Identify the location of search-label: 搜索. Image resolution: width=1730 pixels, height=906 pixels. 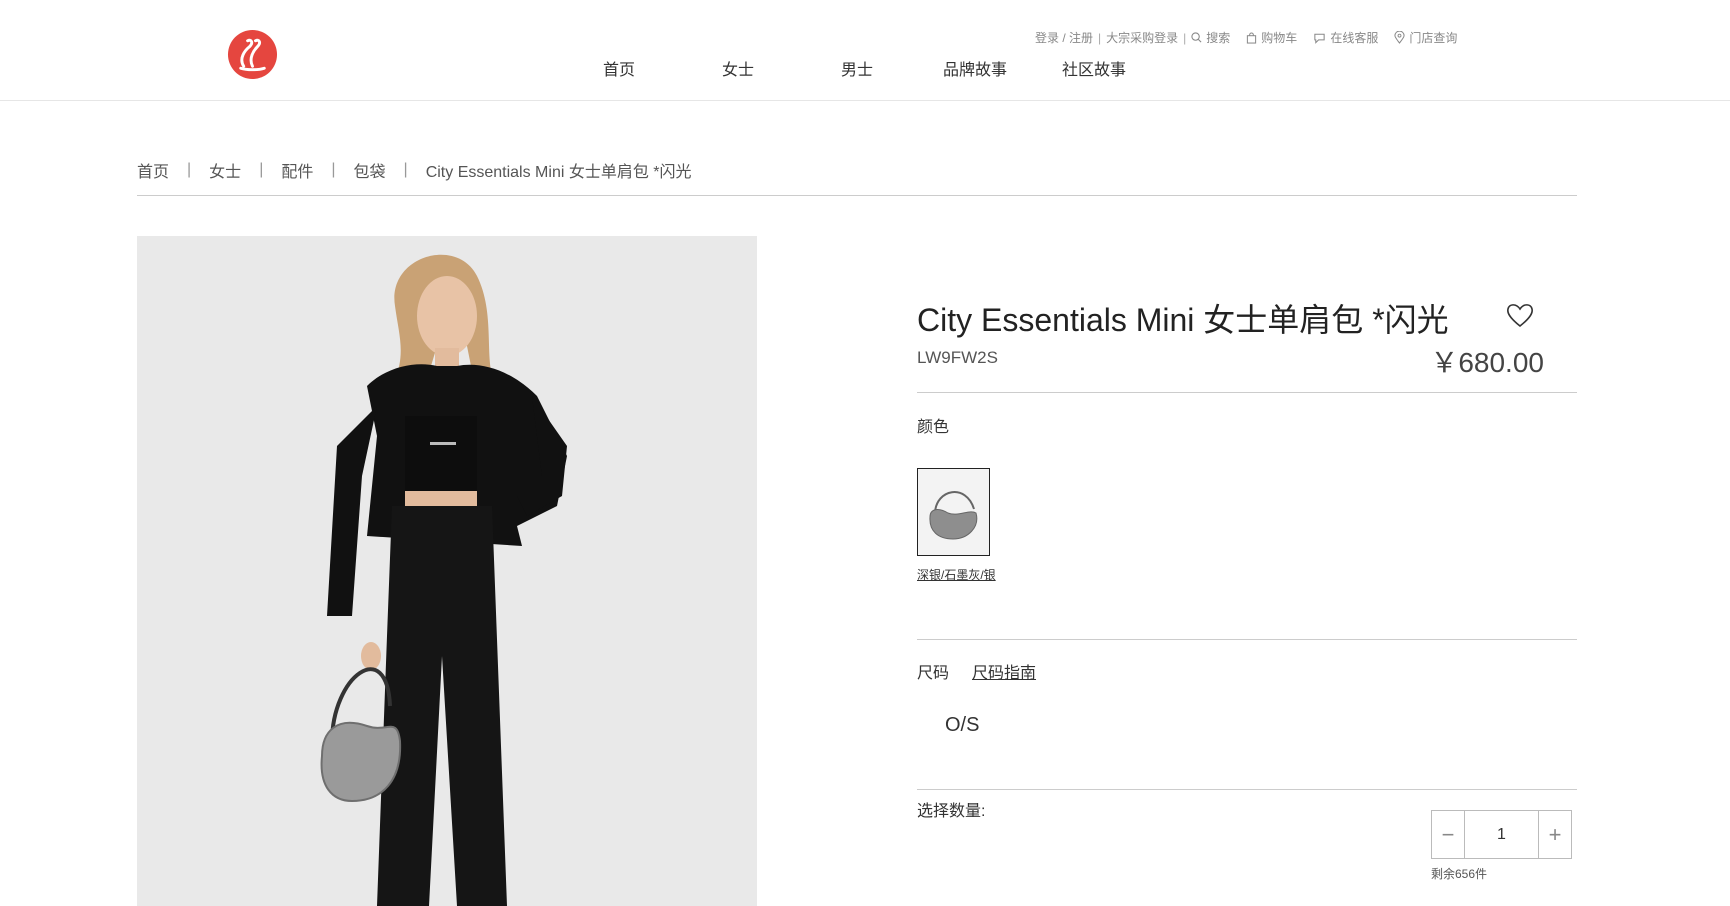
(1218, 38).